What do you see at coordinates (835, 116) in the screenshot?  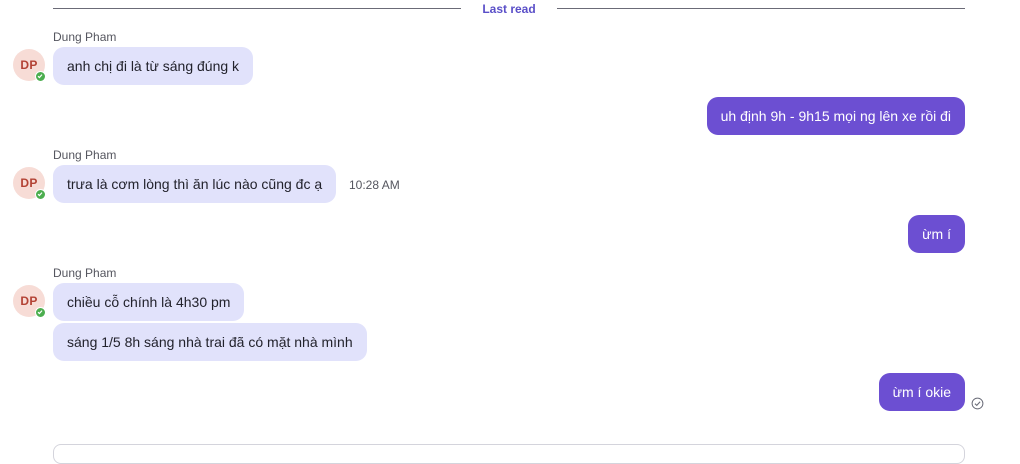 I see `message-bubble-outgoing: uh định 9h - 9h15 mọi ng lên xe rồi đi` at bounding box center [835, 116].